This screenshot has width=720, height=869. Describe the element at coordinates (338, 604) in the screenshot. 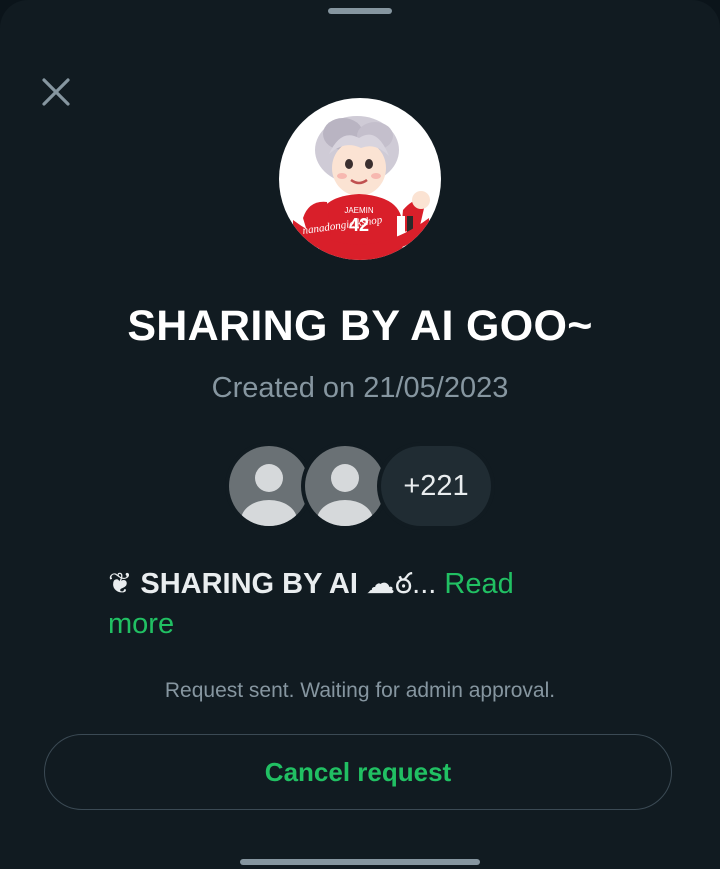

I see `group-description: ❦ SHARING BY AI ☁ఠ... Read more` at that location.